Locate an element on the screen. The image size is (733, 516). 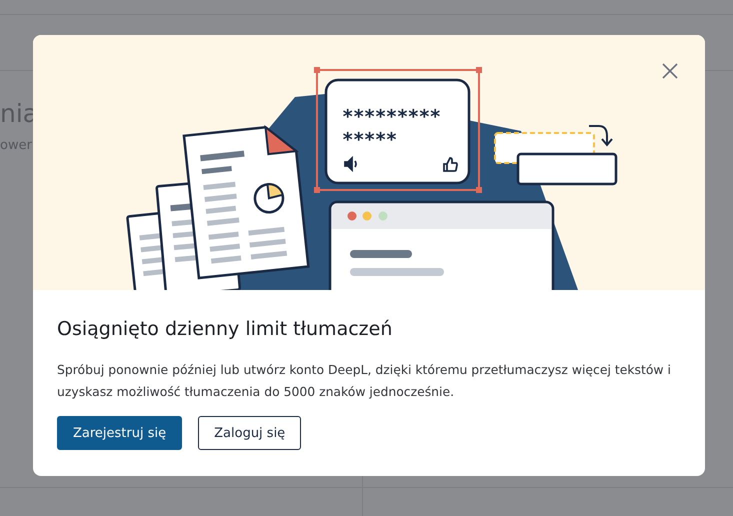
masked-text: ********* is located at coordinates (391, 117).